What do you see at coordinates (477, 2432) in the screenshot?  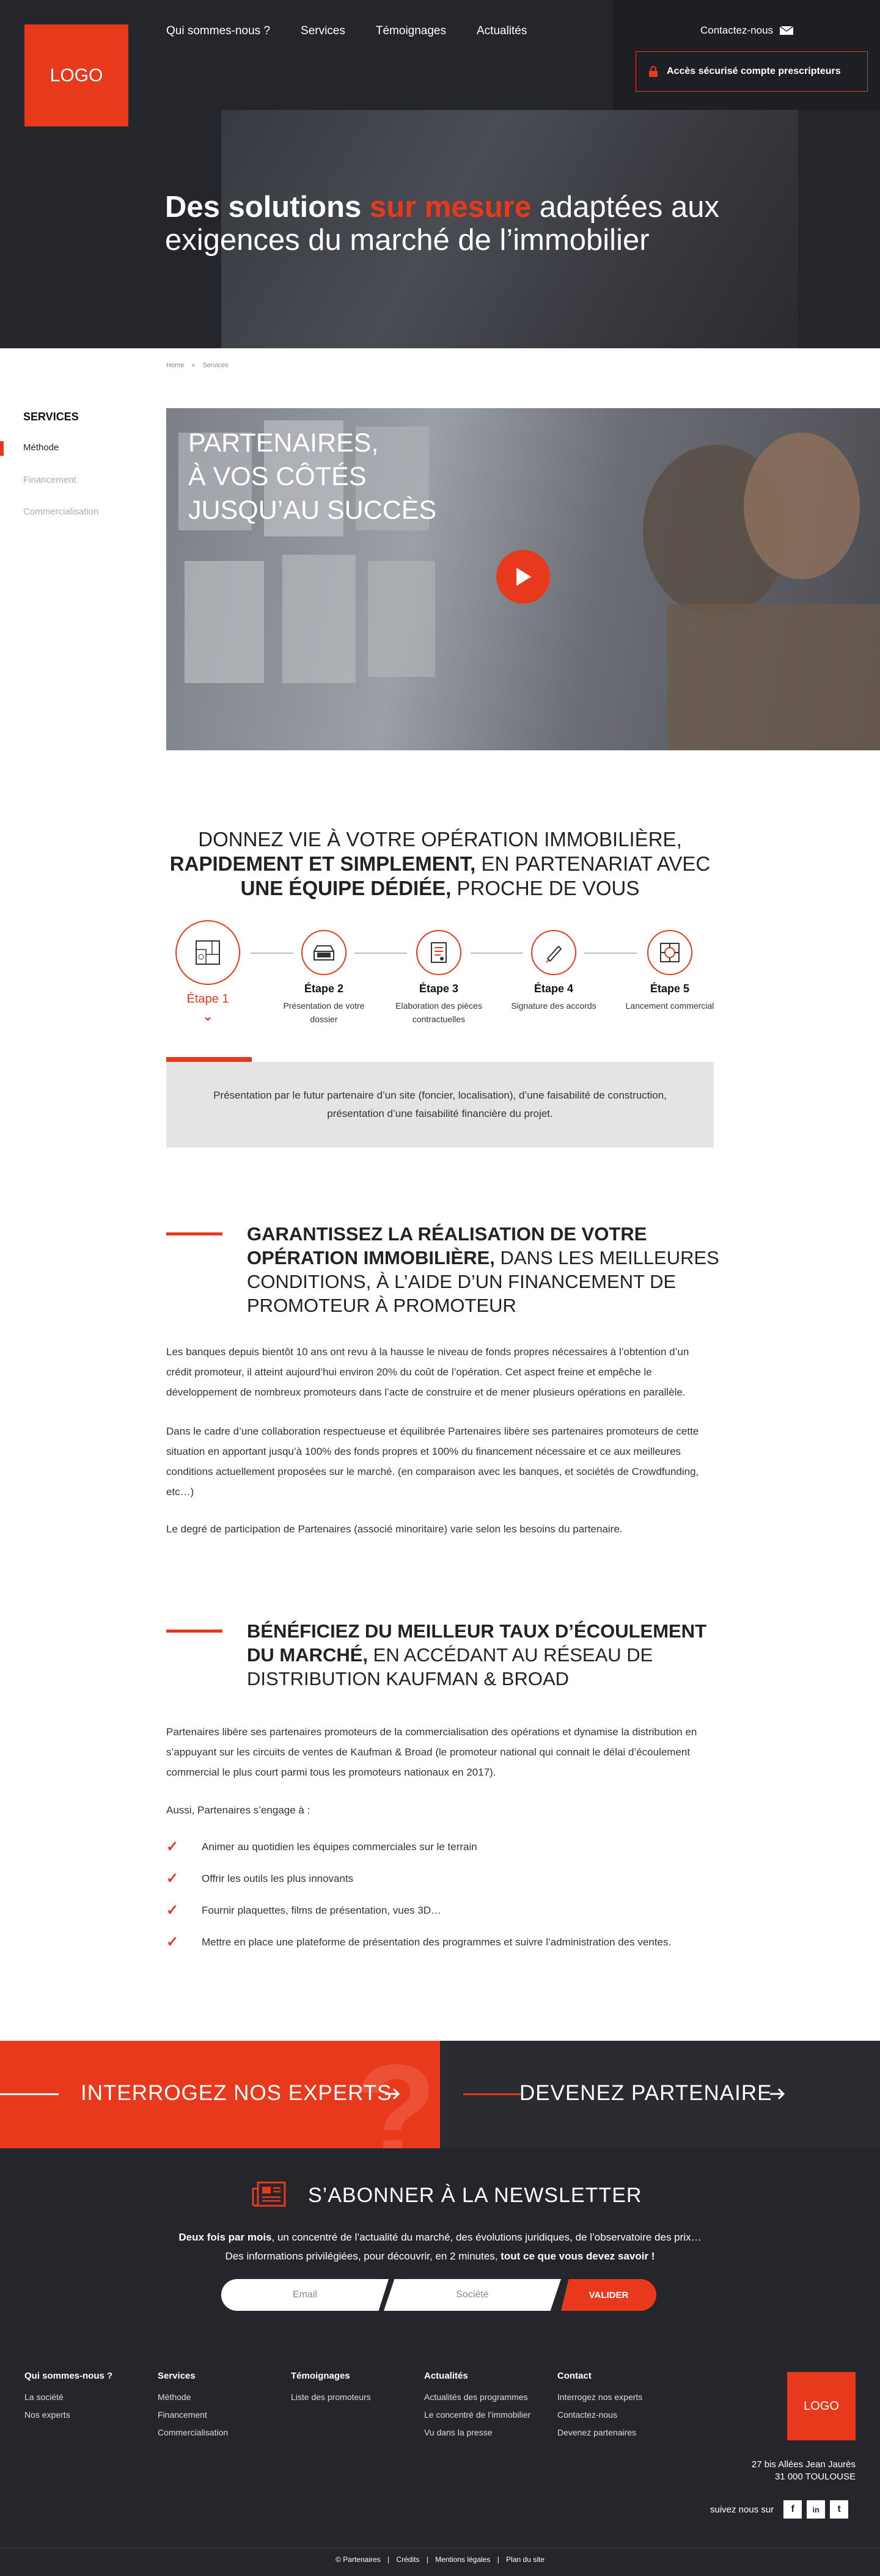 I see `footer-link: Vu dans la presse` at bounding box center [477, 2432].